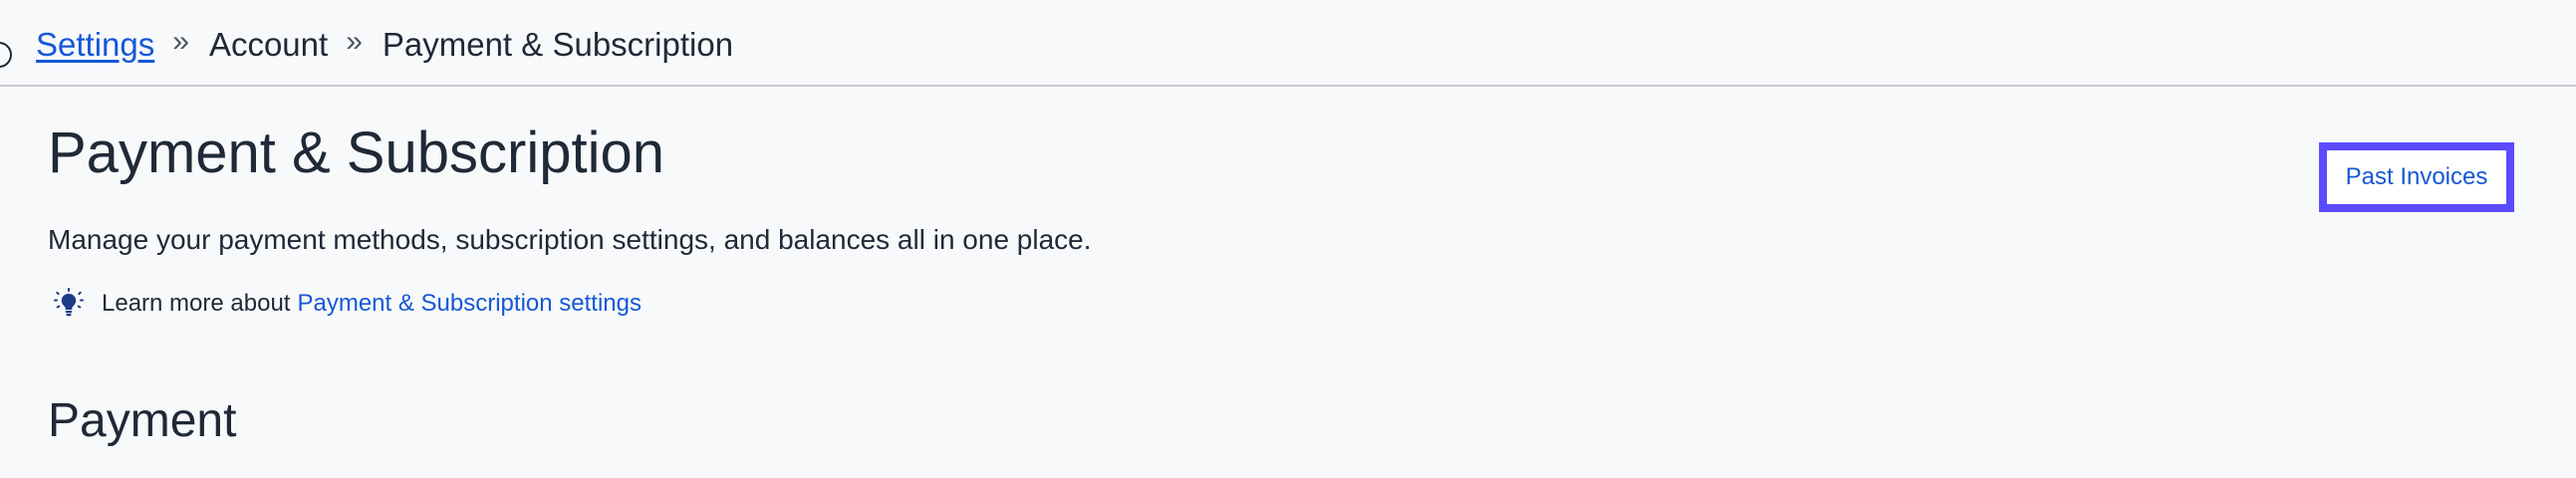  Describe the element at coordinates (558, 44) in the screenshot. I see `breadcrumb-current: Payment & Subscription` at that location.